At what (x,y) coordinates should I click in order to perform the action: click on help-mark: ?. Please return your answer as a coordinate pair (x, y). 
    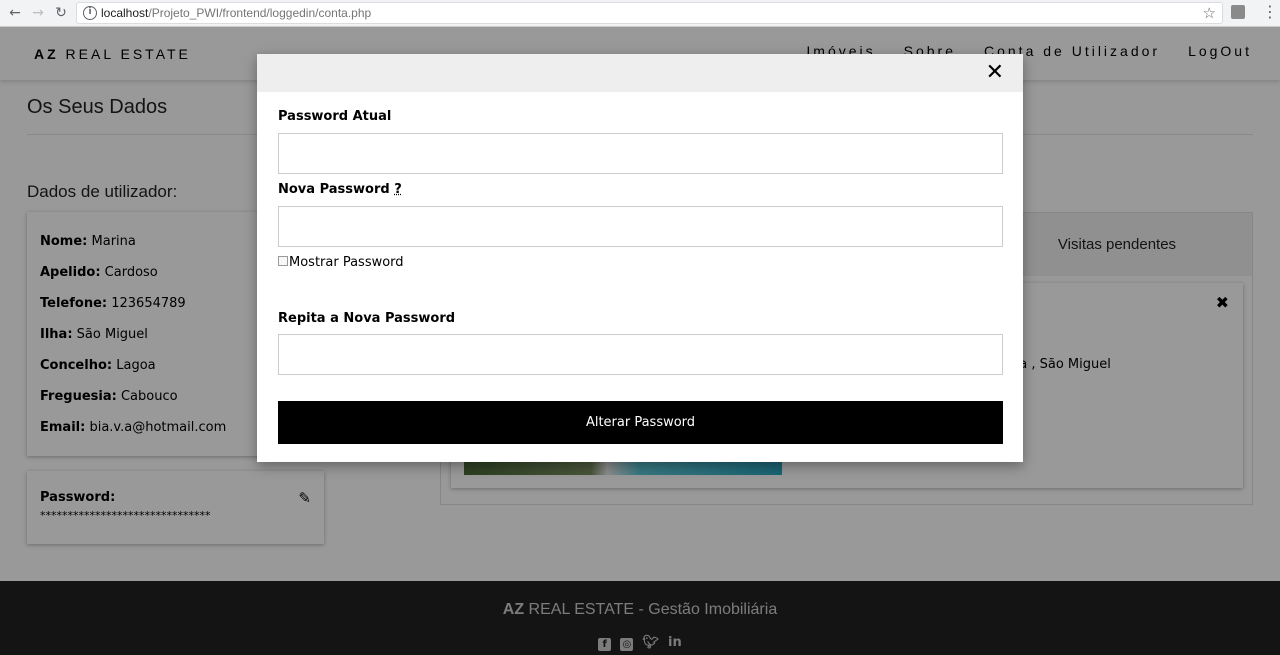
    Looking at the image, I should click on (398, 189).